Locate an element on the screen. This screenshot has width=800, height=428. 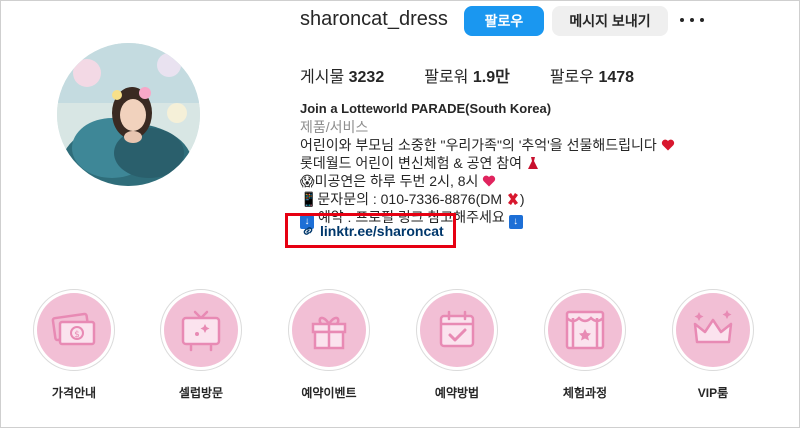
highlight-label: 가격안내 is located at coordinates (74, 393).